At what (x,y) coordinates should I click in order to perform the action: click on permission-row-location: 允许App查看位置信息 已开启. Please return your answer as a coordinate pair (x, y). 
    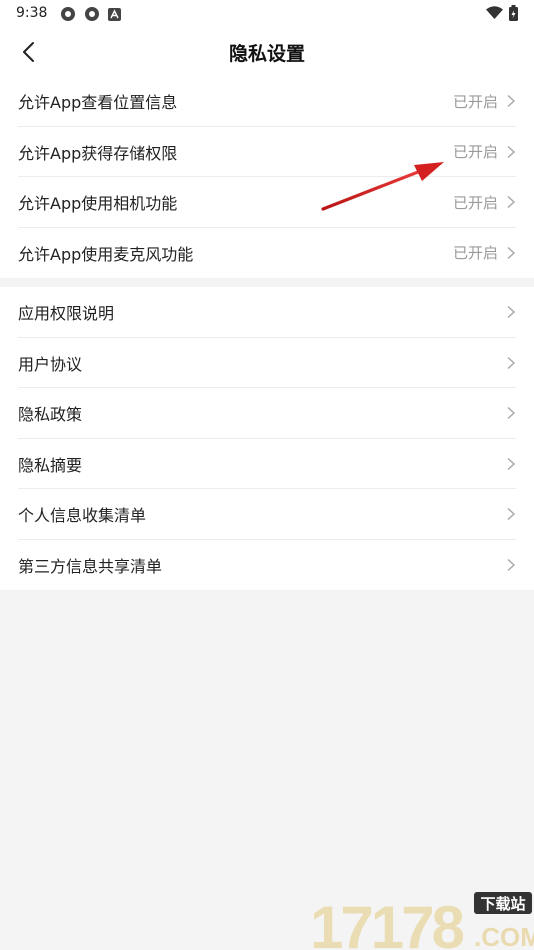
    Looking at the image, I should click on (267, 101).